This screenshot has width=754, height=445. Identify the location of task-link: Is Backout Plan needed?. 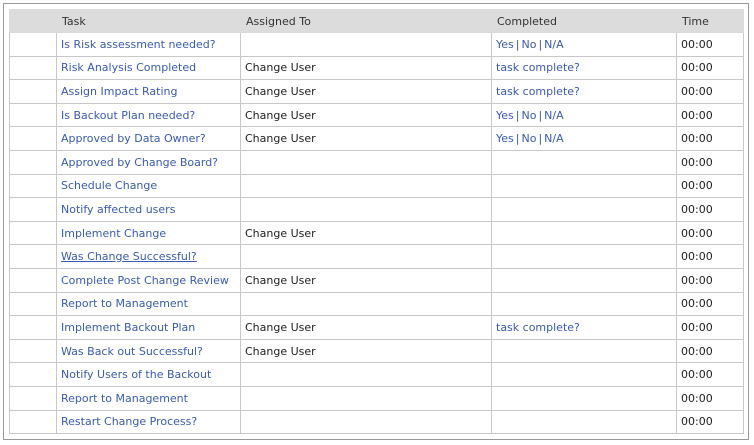
(128, 115).